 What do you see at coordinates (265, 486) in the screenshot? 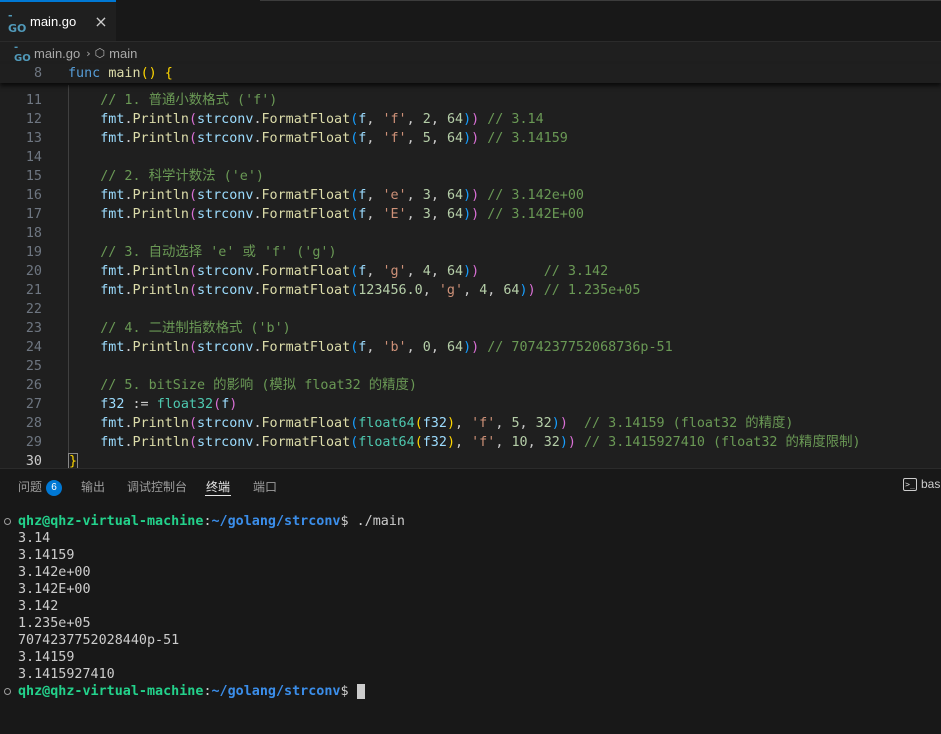
I see `tab-ports: 端口` at bounding box center [265, 486].